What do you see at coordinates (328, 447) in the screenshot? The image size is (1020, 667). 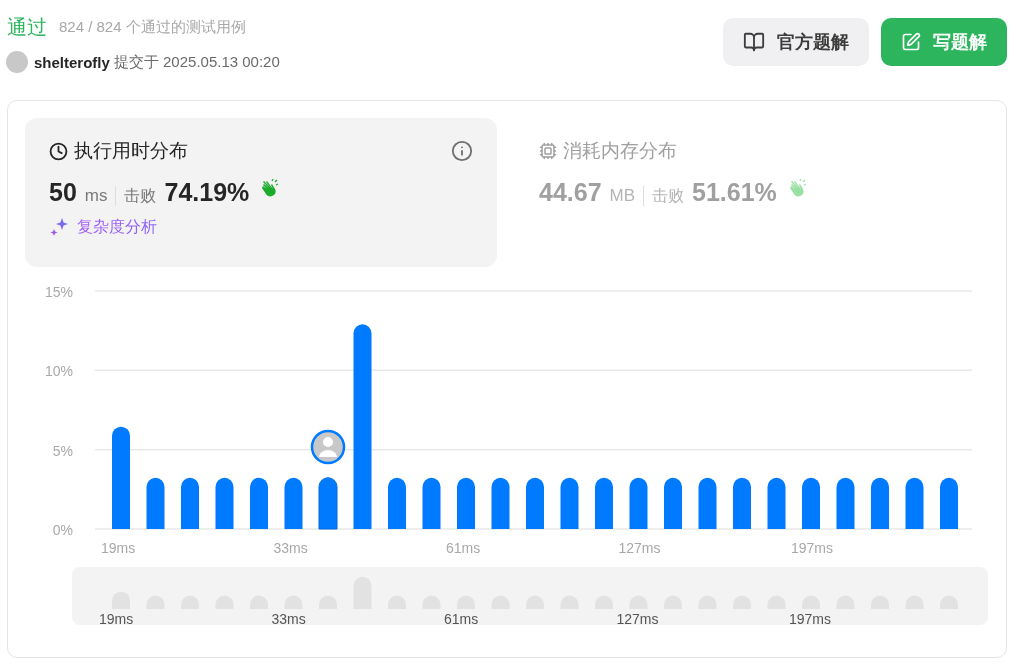 I see `user-marker-icon` at bounding box center [328, 447].